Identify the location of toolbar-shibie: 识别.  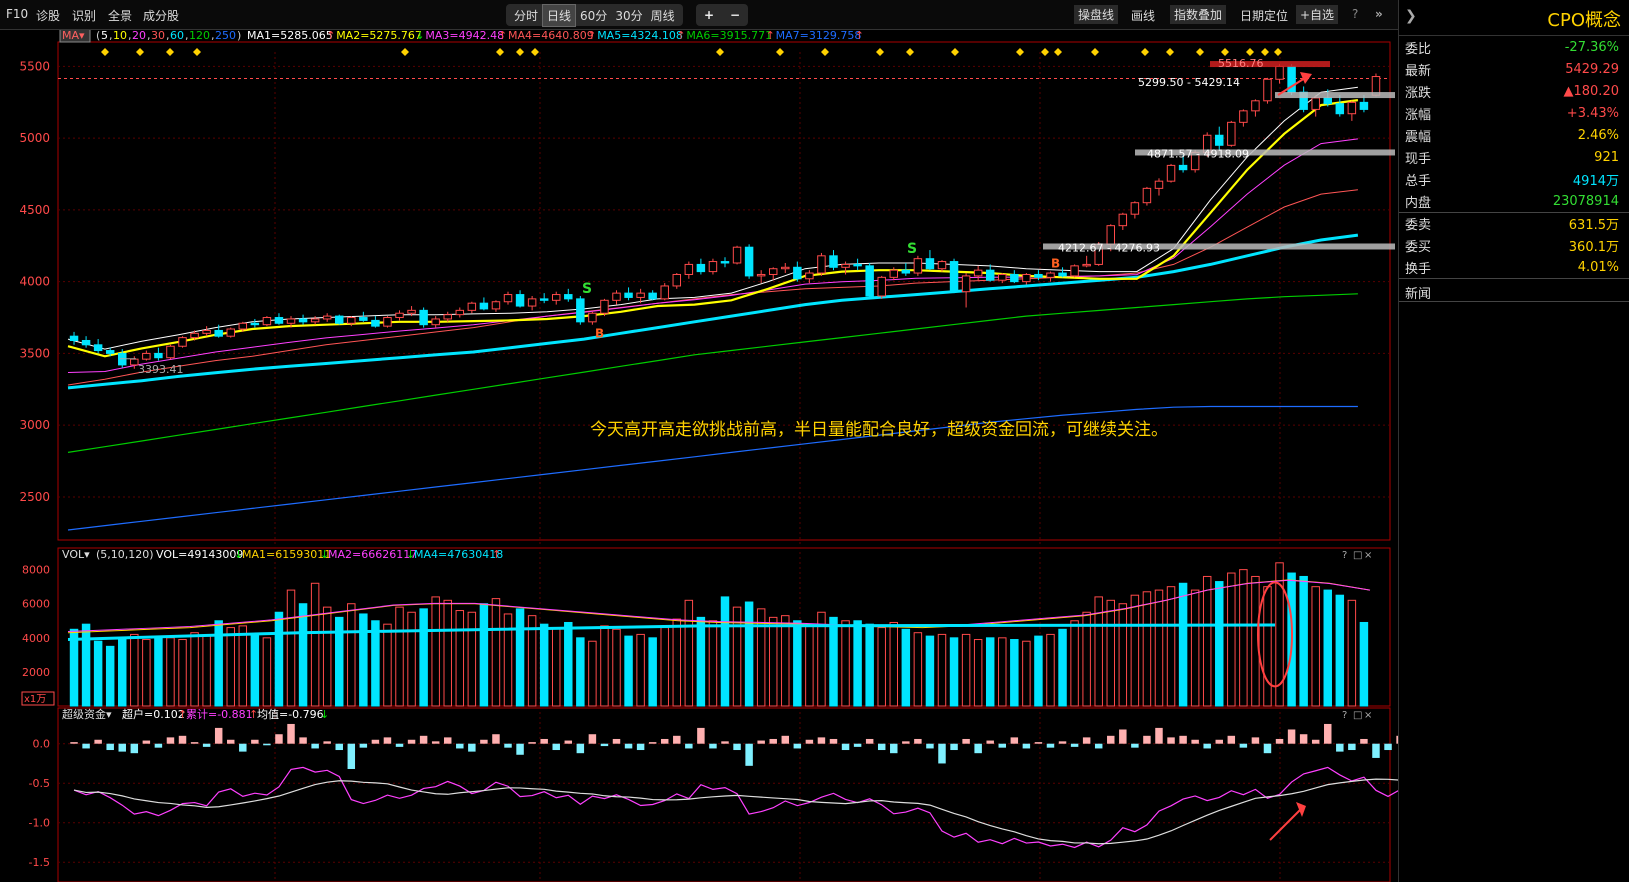
(84, 15).